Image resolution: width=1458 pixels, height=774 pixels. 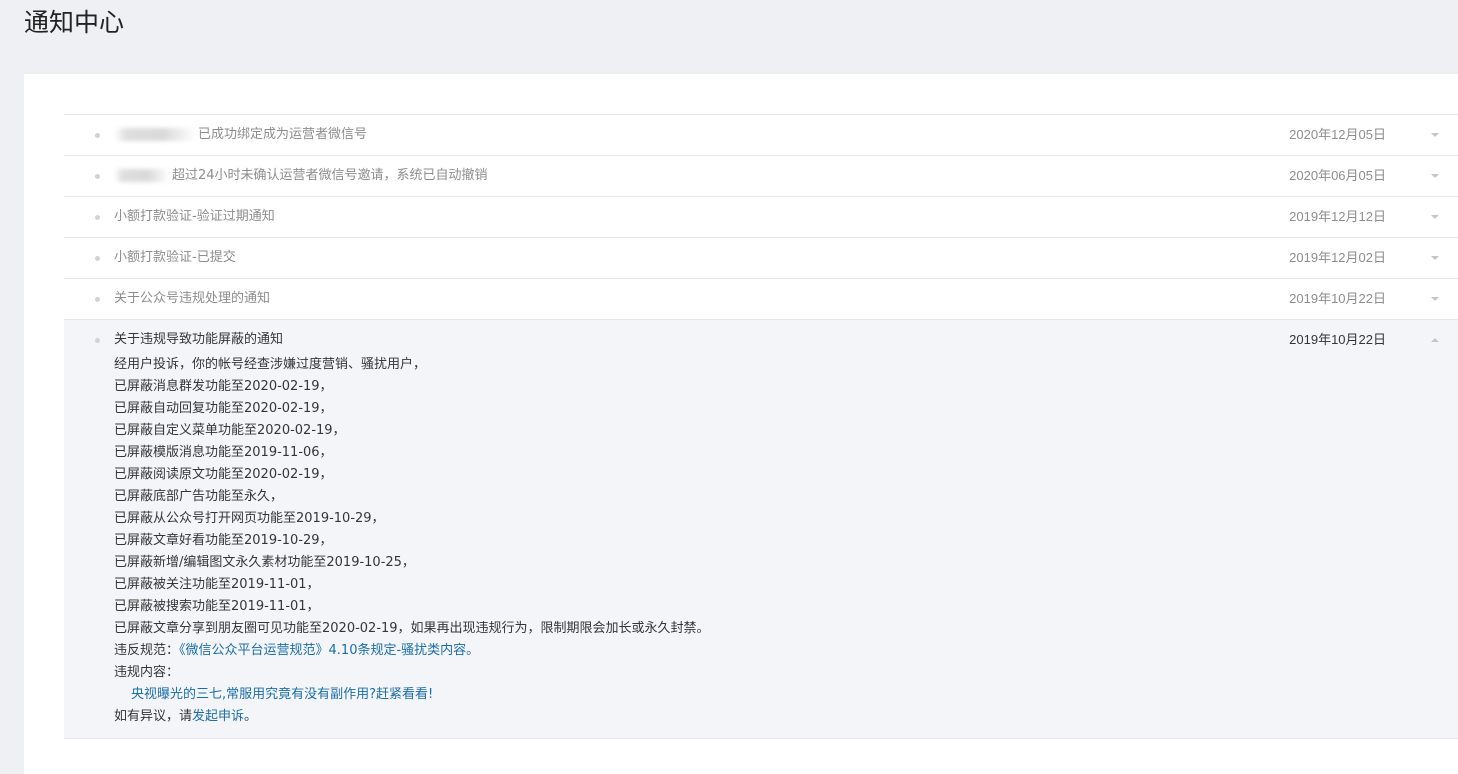 I want to click on content-line: 已屏蔽自定义菜单功能至2020-02-19，, so click(x=230, y=430).